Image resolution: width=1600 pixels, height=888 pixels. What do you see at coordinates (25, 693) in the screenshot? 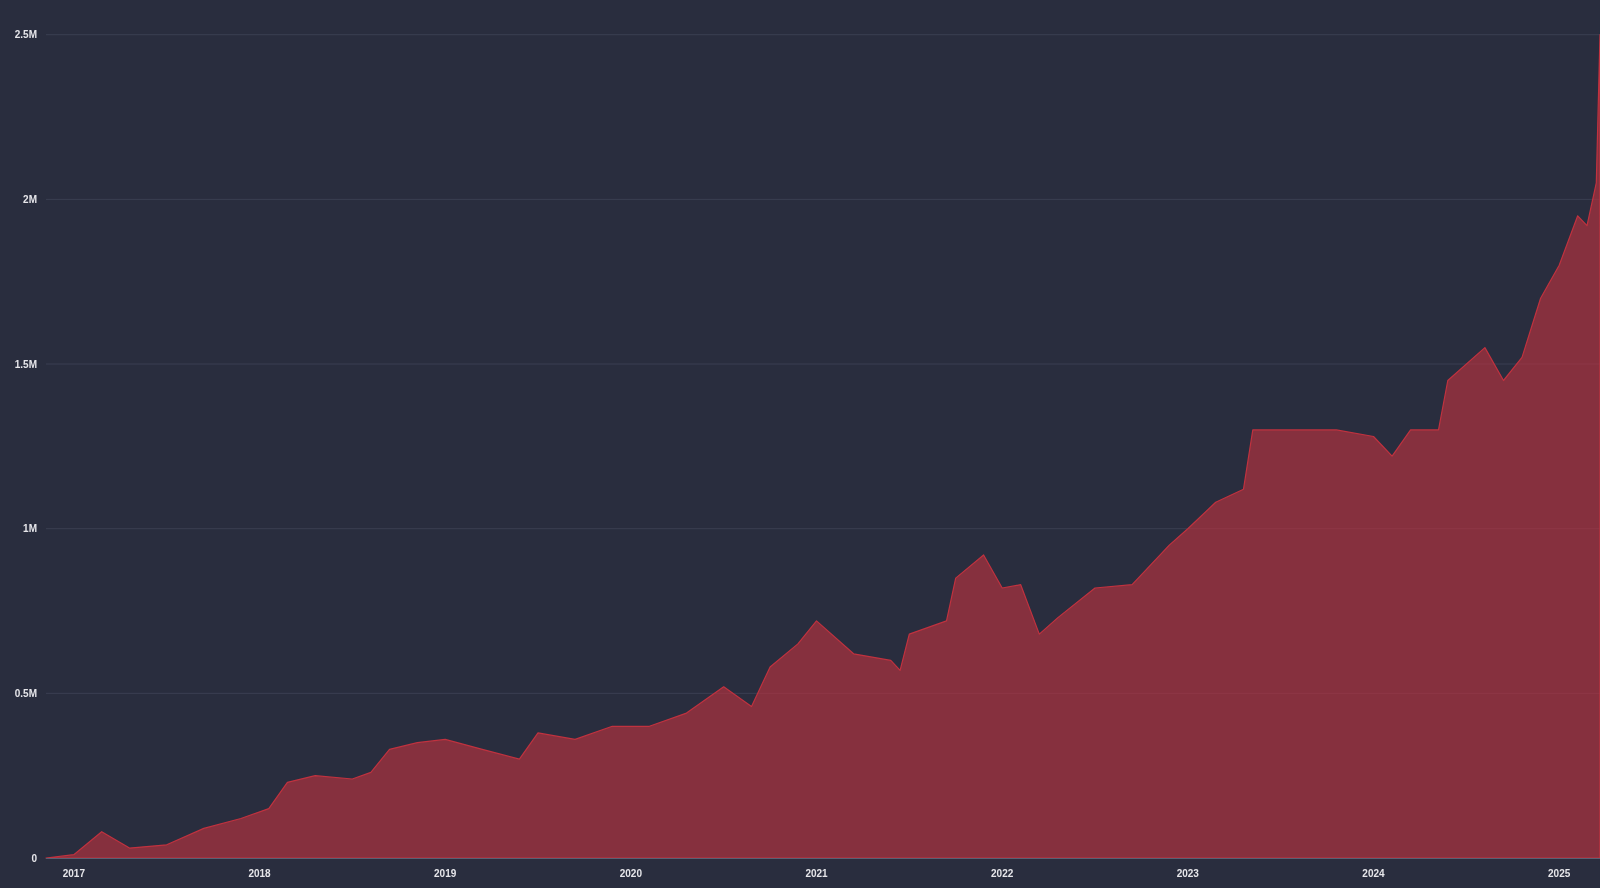
I see `axis-tick-label: 0.5M` at bounding box center [25, 693].